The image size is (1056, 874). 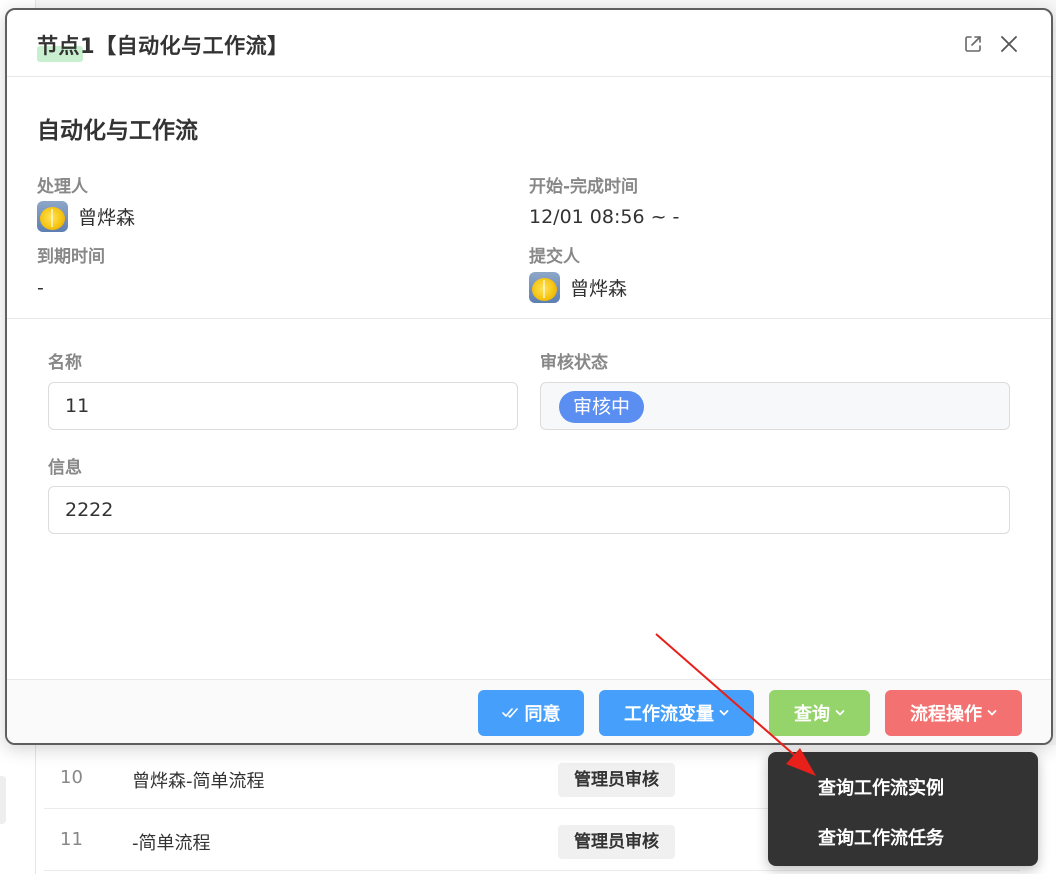 I want to click on row-id: 10, so click(x=71, y=777).